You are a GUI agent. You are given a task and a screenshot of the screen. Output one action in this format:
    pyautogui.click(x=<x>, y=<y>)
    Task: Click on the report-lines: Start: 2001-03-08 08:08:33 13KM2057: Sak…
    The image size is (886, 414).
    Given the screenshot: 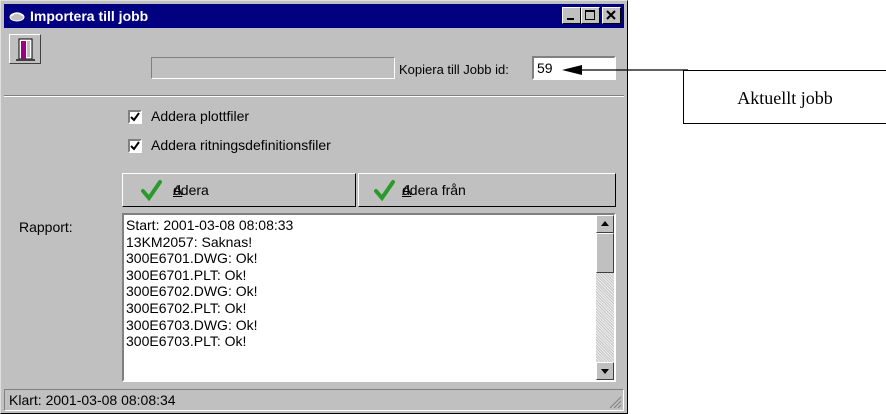 What is the action you would take?
    pyautogui.click(x=209, y=283)
    